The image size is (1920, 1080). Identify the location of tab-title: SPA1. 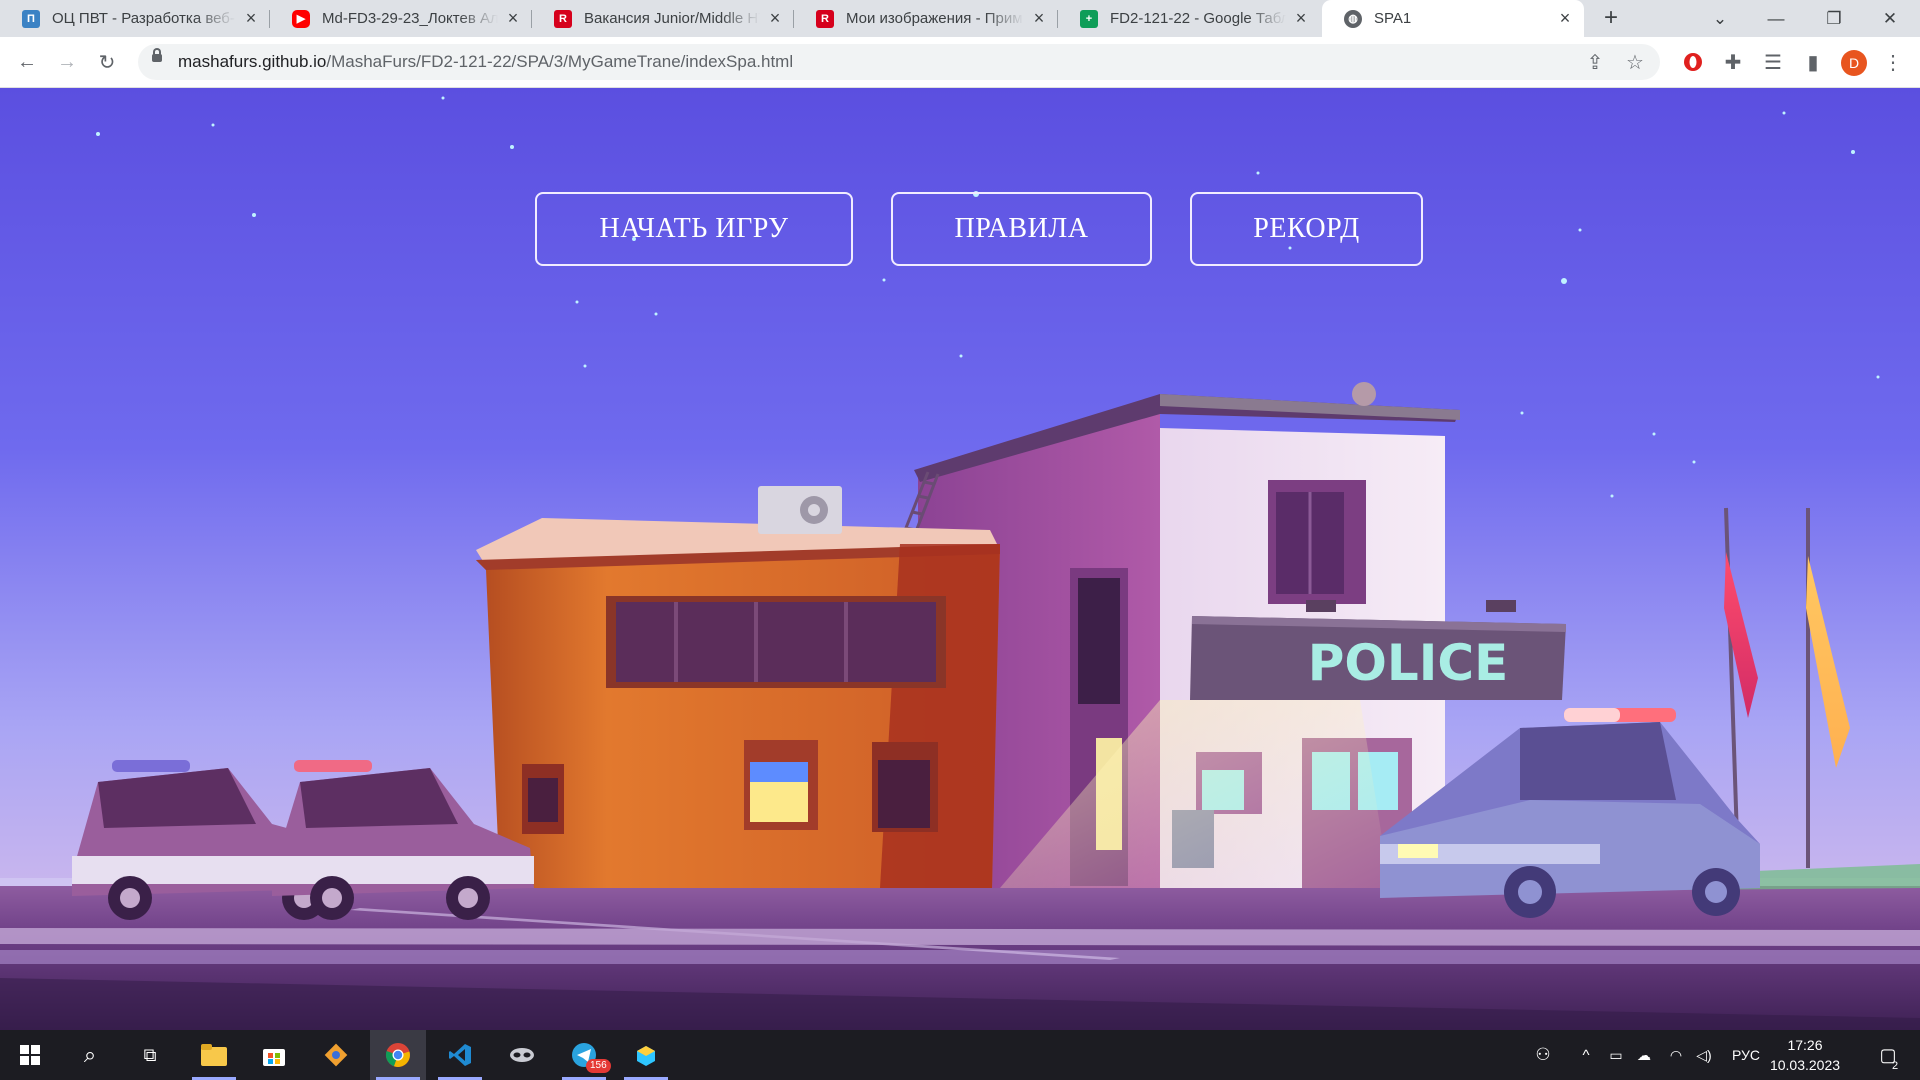
(1393, 18).